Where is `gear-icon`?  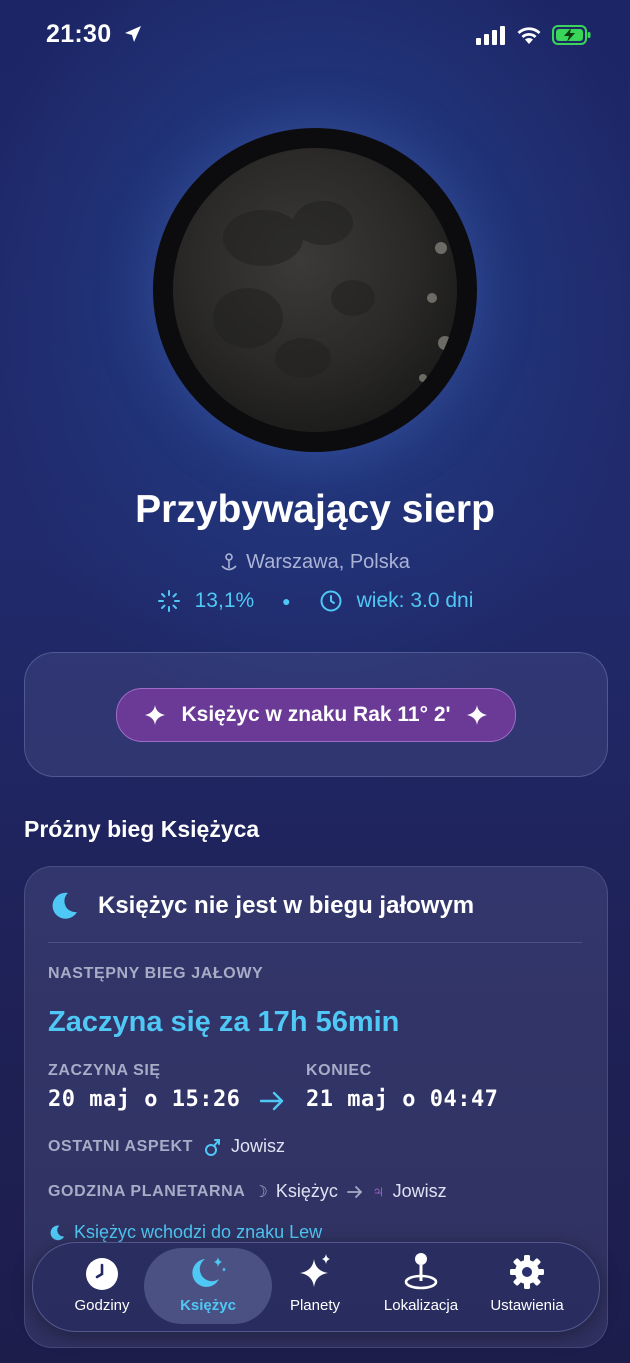 gear-icon is located at coordinates (527, 1272).